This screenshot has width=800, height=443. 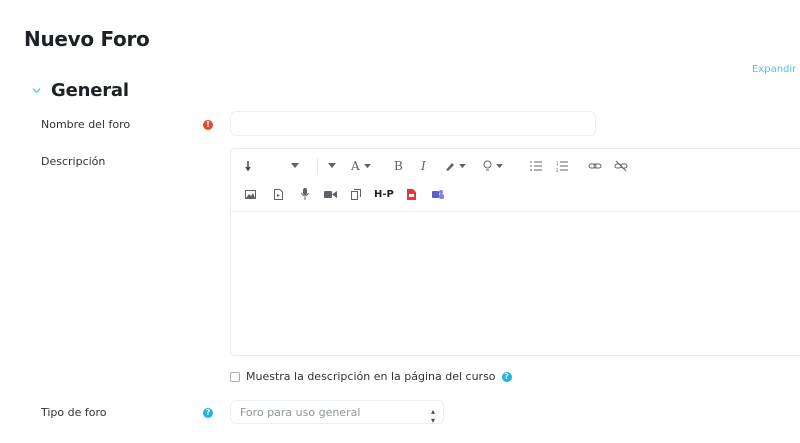 I want to click on font-color-icon: A, so click(x=361, y=166).